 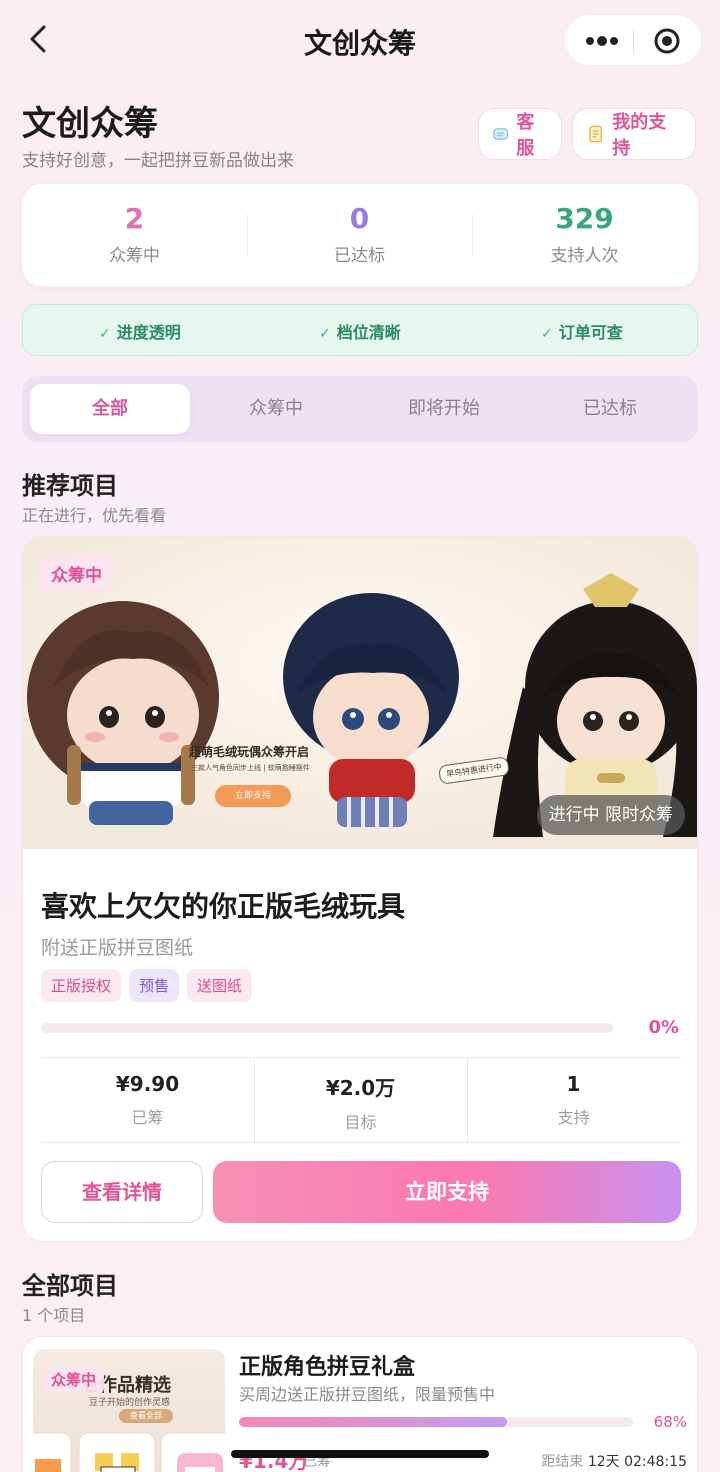 What do you see at coordinates (373, 1422) in the screenshot?
I see `progress-fill` at bounding box center [373, 1422].